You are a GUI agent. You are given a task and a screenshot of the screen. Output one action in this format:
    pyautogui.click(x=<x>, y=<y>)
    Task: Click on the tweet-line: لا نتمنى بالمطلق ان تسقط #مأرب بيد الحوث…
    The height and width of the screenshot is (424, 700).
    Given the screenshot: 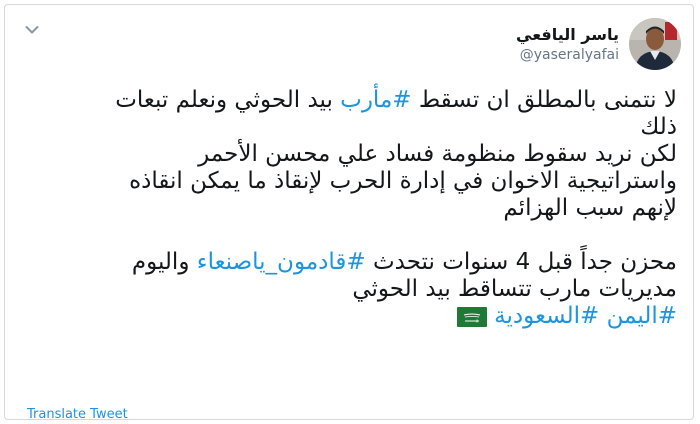 What is the action you would take?
    pyautogui.click(x=347, y=100)
    